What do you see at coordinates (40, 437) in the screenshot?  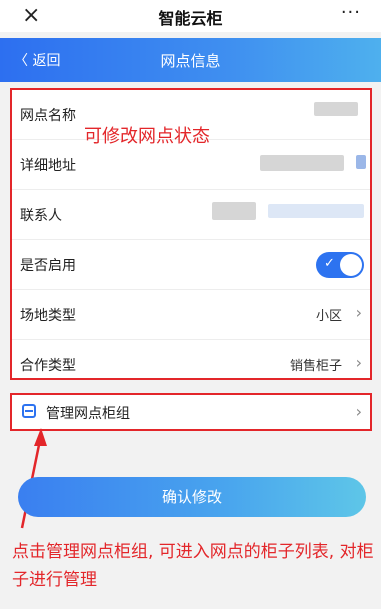 I see `arrow-head` at bounding box center [40, 437].